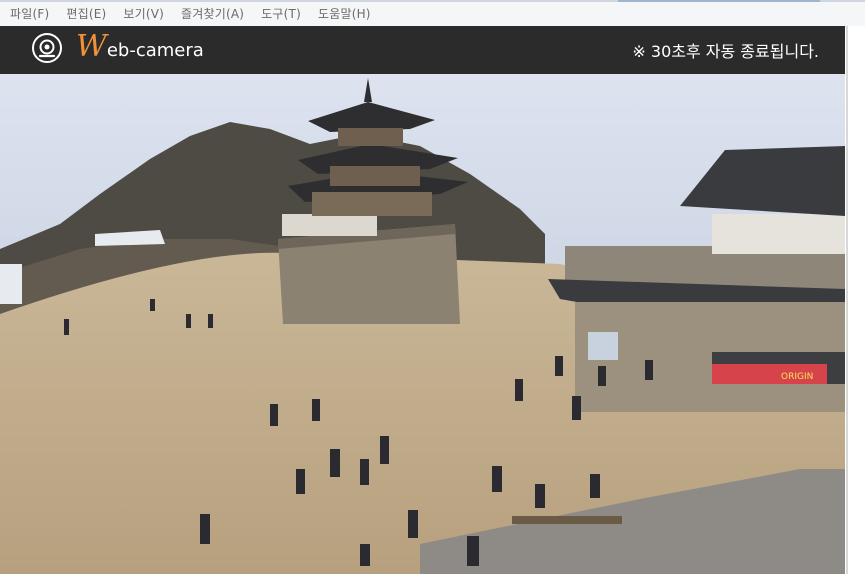 Image resolution: width=865 pixels, height=586 pixels. Describe the element at coordinates (281, 13) in the screenshot. I see `menu-tools: 도구(T)` at that location.